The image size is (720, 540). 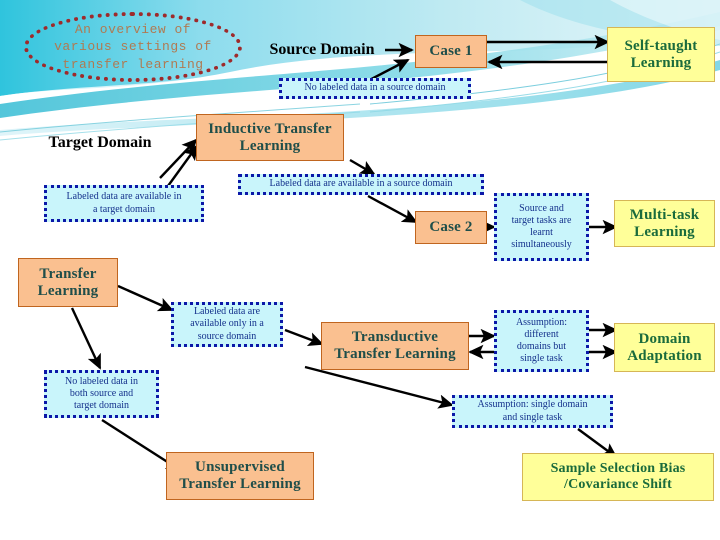 I want to click on heading-source-domain: Source Domain, so click(x=322, y=50).